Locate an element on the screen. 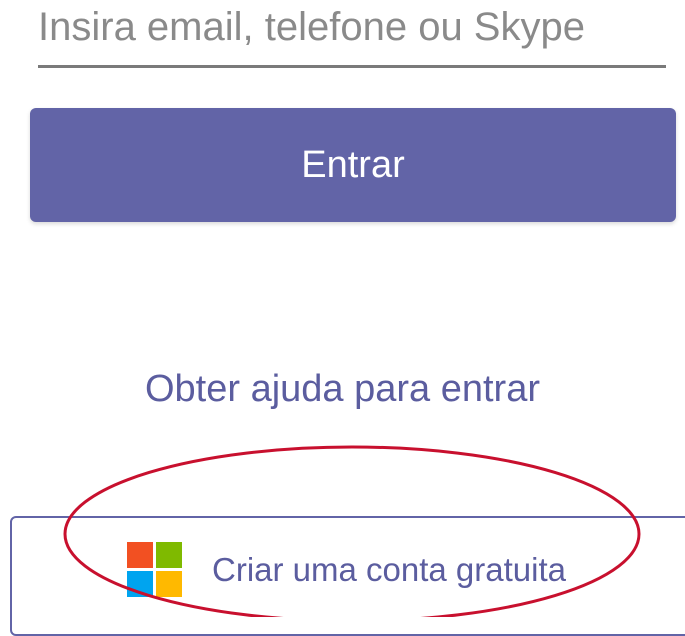 This screenshot has height=636, width=685. email-input is located at coordinates (352, 32).